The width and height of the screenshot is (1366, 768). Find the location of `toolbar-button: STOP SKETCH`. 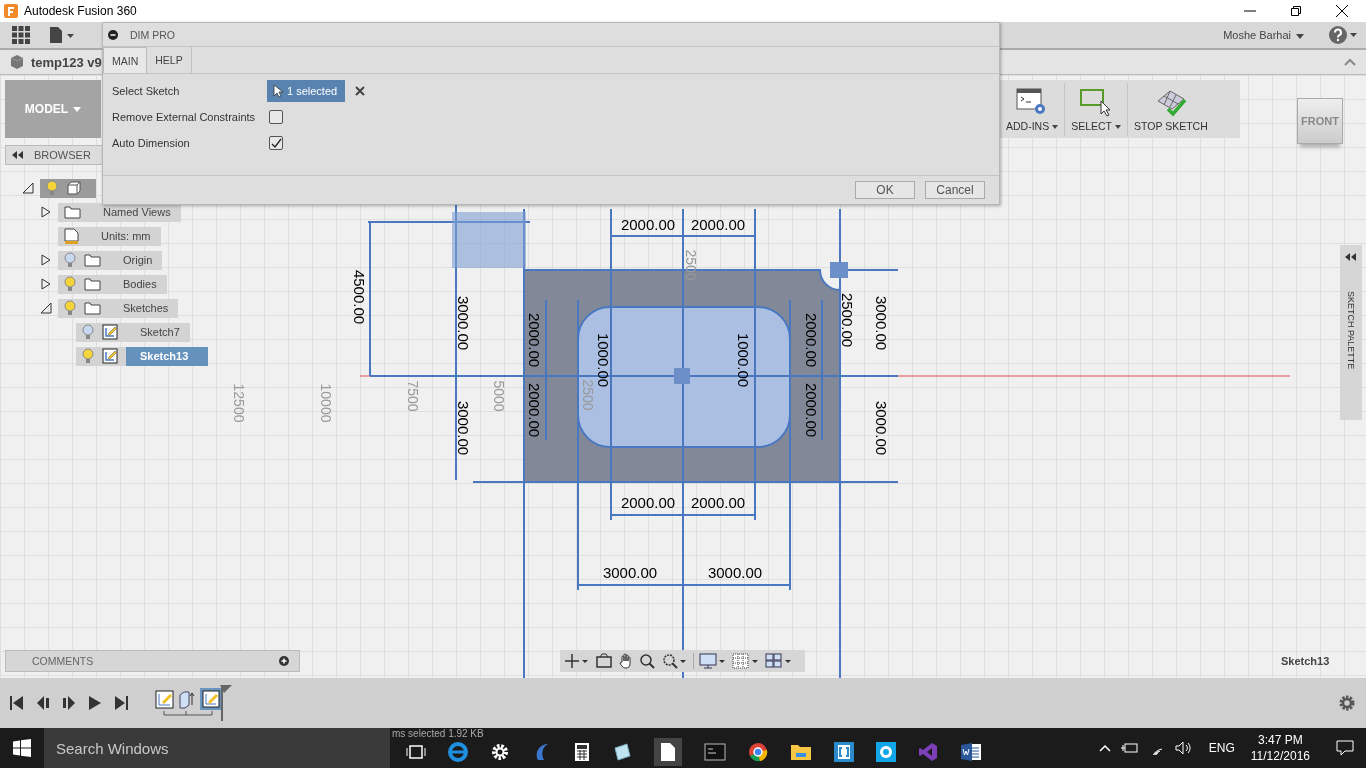

toolbar-button: STOP SKETCH is located at coordinates (1171, 109).